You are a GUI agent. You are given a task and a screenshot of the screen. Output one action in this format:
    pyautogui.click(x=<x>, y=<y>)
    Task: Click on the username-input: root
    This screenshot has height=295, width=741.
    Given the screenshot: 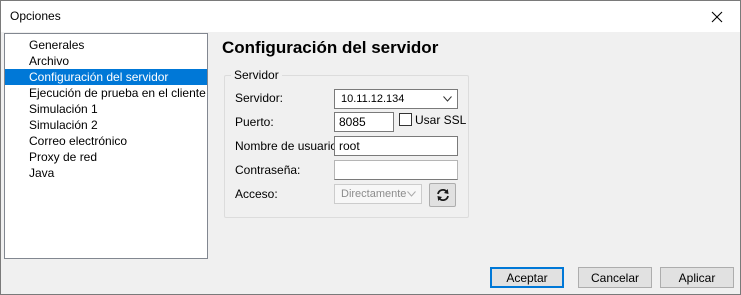 What is the action you would take?
    pyautogui.click(x=396, y=146)
    